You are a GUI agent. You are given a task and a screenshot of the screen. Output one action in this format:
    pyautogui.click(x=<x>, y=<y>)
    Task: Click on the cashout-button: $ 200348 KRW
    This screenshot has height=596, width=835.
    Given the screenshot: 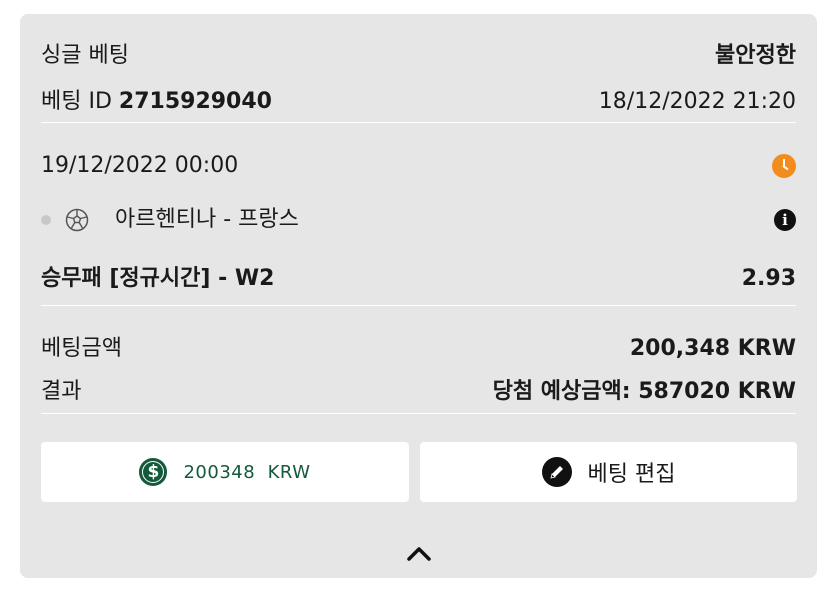 What is the action you would take?
    pyautogui.click(x=225, y=472)
    